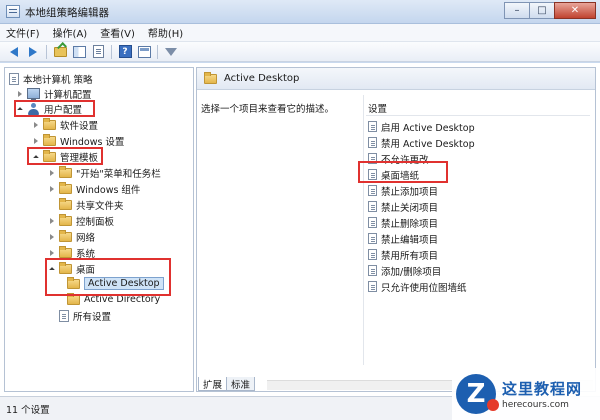 The width and height of the screenshot is (600, 420). Describe the element at coordinates (98, 52) in the screenshot. I see `export-list-button` at that location.